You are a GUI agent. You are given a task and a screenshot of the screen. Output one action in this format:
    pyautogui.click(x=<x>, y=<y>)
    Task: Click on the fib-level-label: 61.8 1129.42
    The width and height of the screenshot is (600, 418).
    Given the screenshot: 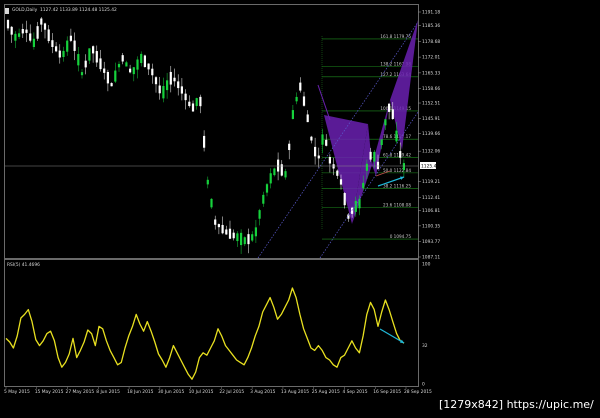 What is the action you would take?
    pyautogui.click(x=397, y=154)
    